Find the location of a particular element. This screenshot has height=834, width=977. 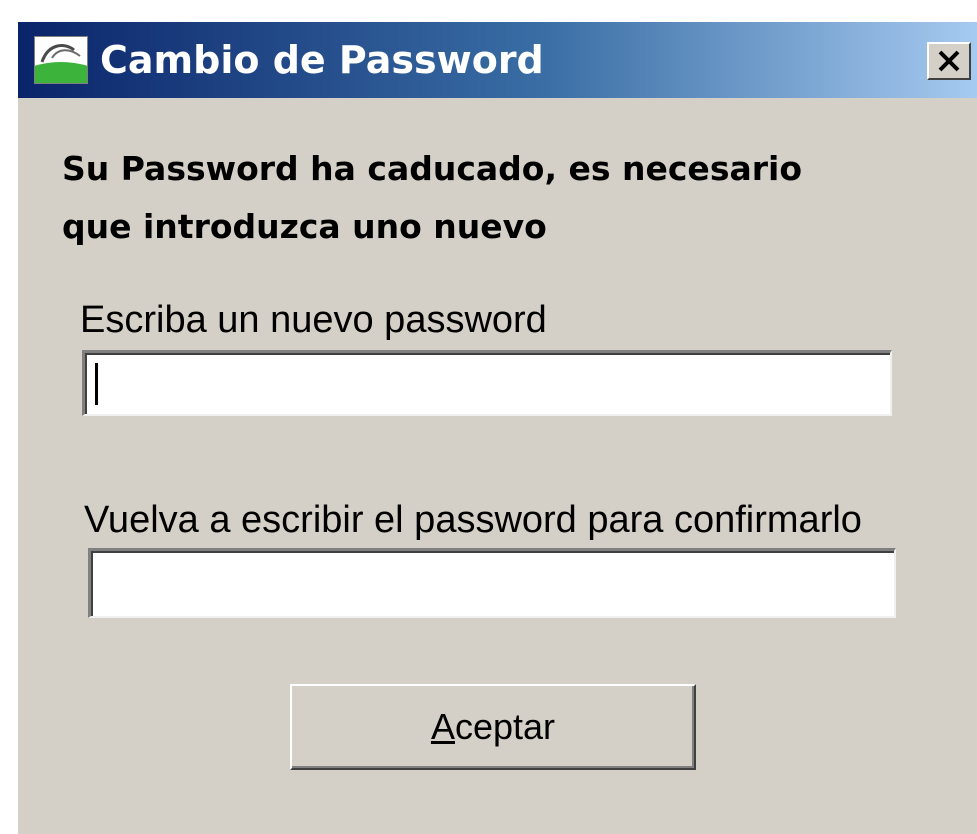

accept-button-mnemonic: A is located at coordinates (442, 726).